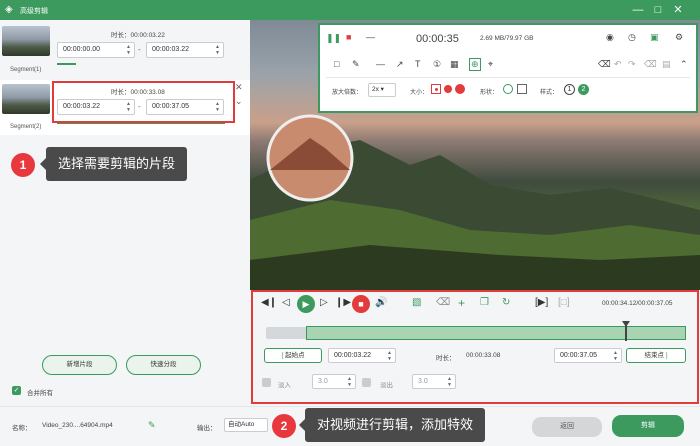  What do you see at coordinates (437, 64) in the screenshot?
I see `number-icon: ①` at bounding box center [437, 64].